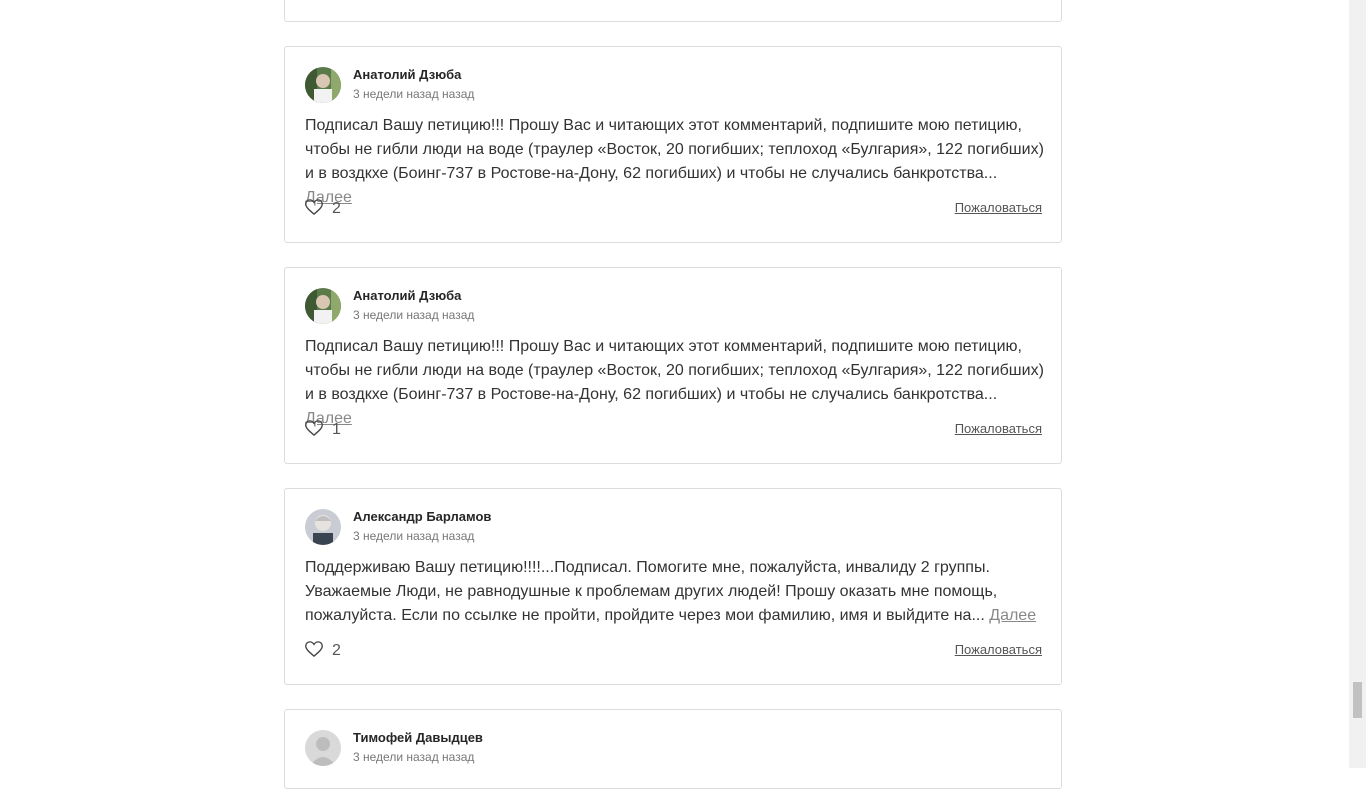 The image size is (1366, 789). I want to click on scrollbar, so click(1357, 384).